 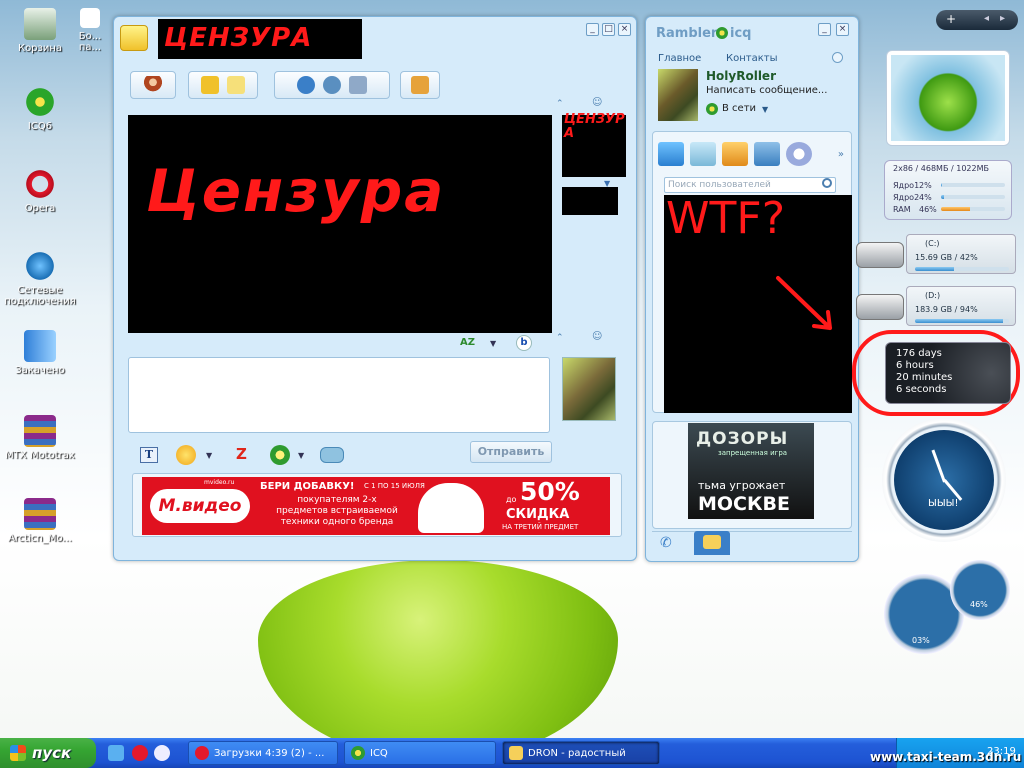 What do you see at coordinates (902, 209) in the screenshot?
I see `cpu-row-label: RAM` at bounding box center [902, 209].